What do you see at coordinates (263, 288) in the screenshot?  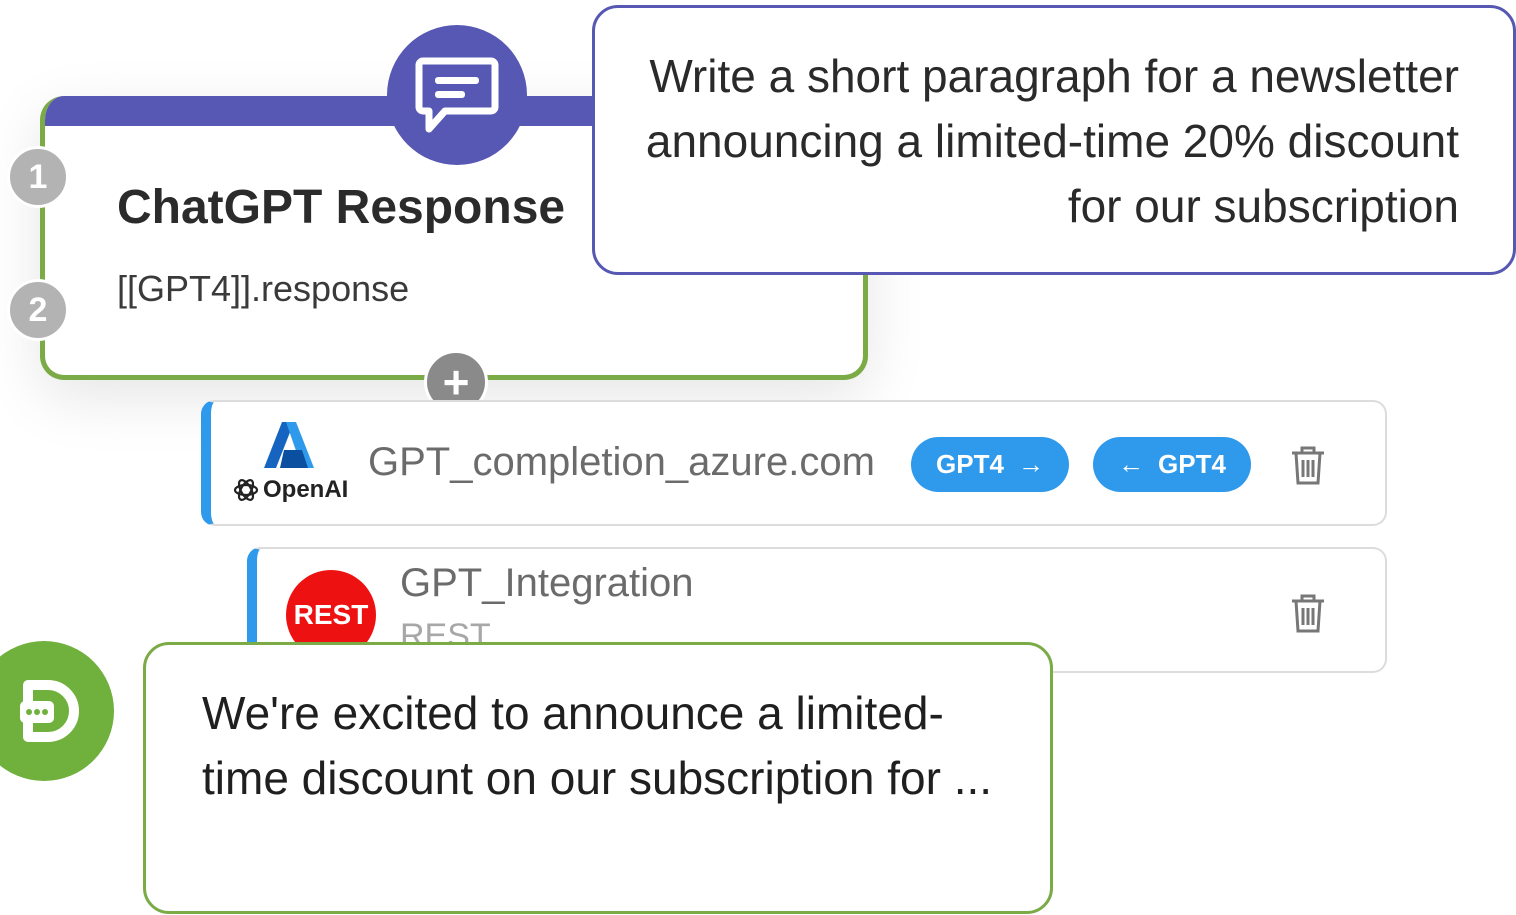 I see `node-subtitle: [[GPT4]].response` at bounding box center [263, 288].